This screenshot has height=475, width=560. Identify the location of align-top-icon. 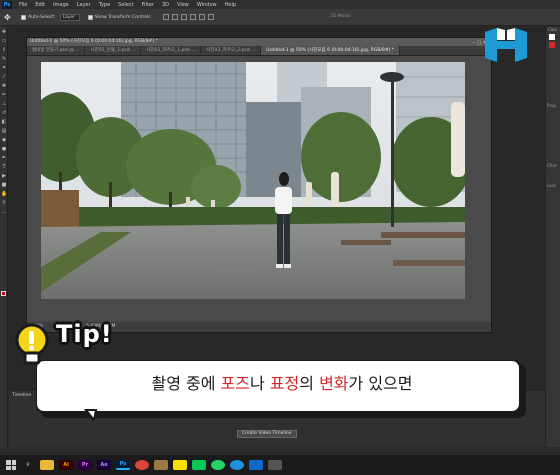
(193, 17).